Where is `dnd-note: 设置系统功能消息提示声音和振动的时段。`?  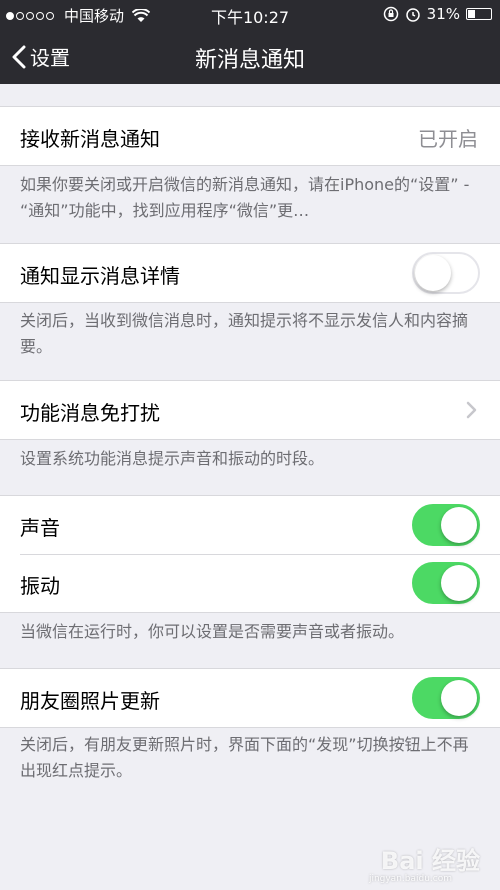 dnd-note: 设置系统功能消息提示声音和振动的时段。 is located at coordinates (172, 458).